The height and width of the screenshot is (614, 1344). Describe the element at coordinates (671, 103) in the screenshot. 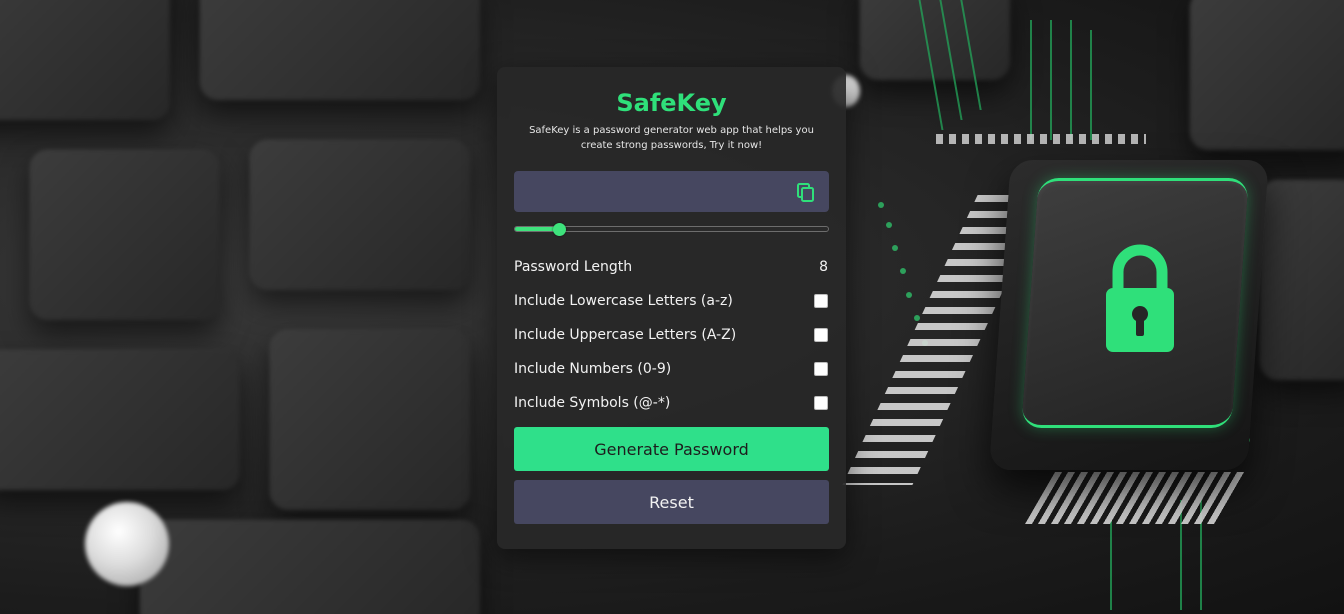

I see `app-title: SafeKey` at that location.